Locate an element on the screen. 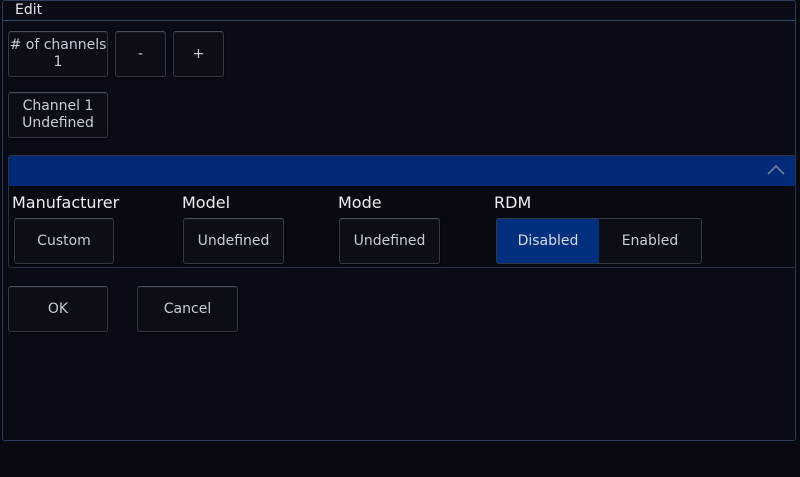 Image resolution: width=800 pixels, height=477 pixels. channel-1-label: Channel 1 is located at coordinates (58, 106).